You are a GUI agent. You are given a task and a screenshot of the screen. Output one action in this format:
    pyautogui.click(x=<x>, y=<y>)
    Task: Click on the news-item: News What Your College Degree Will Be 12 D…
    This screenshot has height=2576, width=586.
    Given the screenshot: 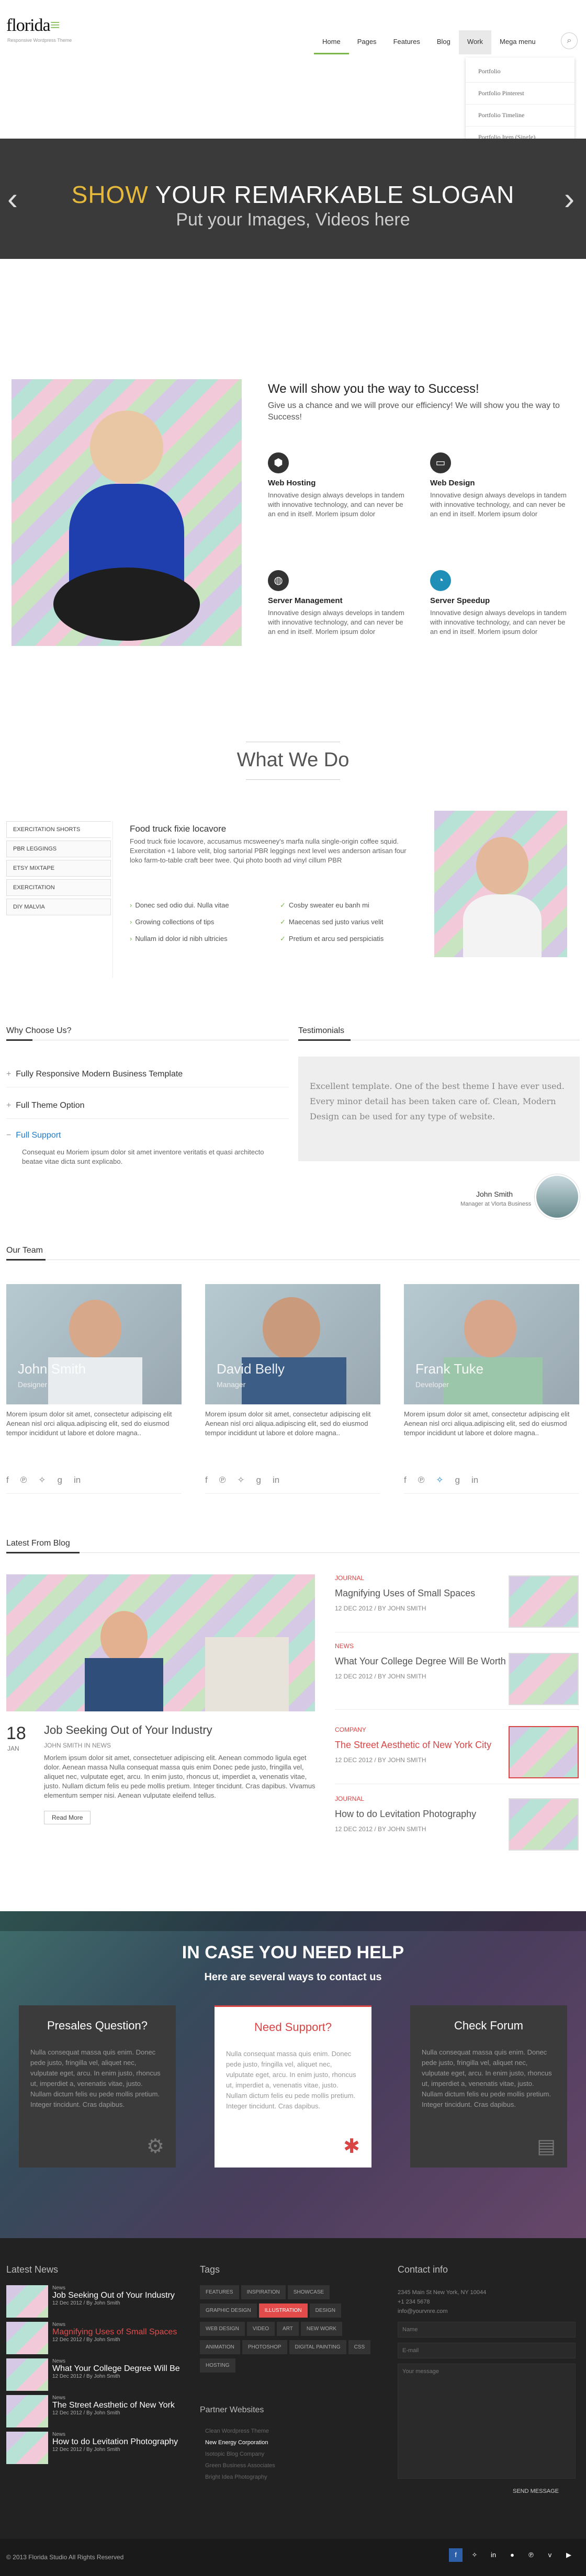 What is the action you would take?
    pyautogui.click(x=95, y=2376)
    